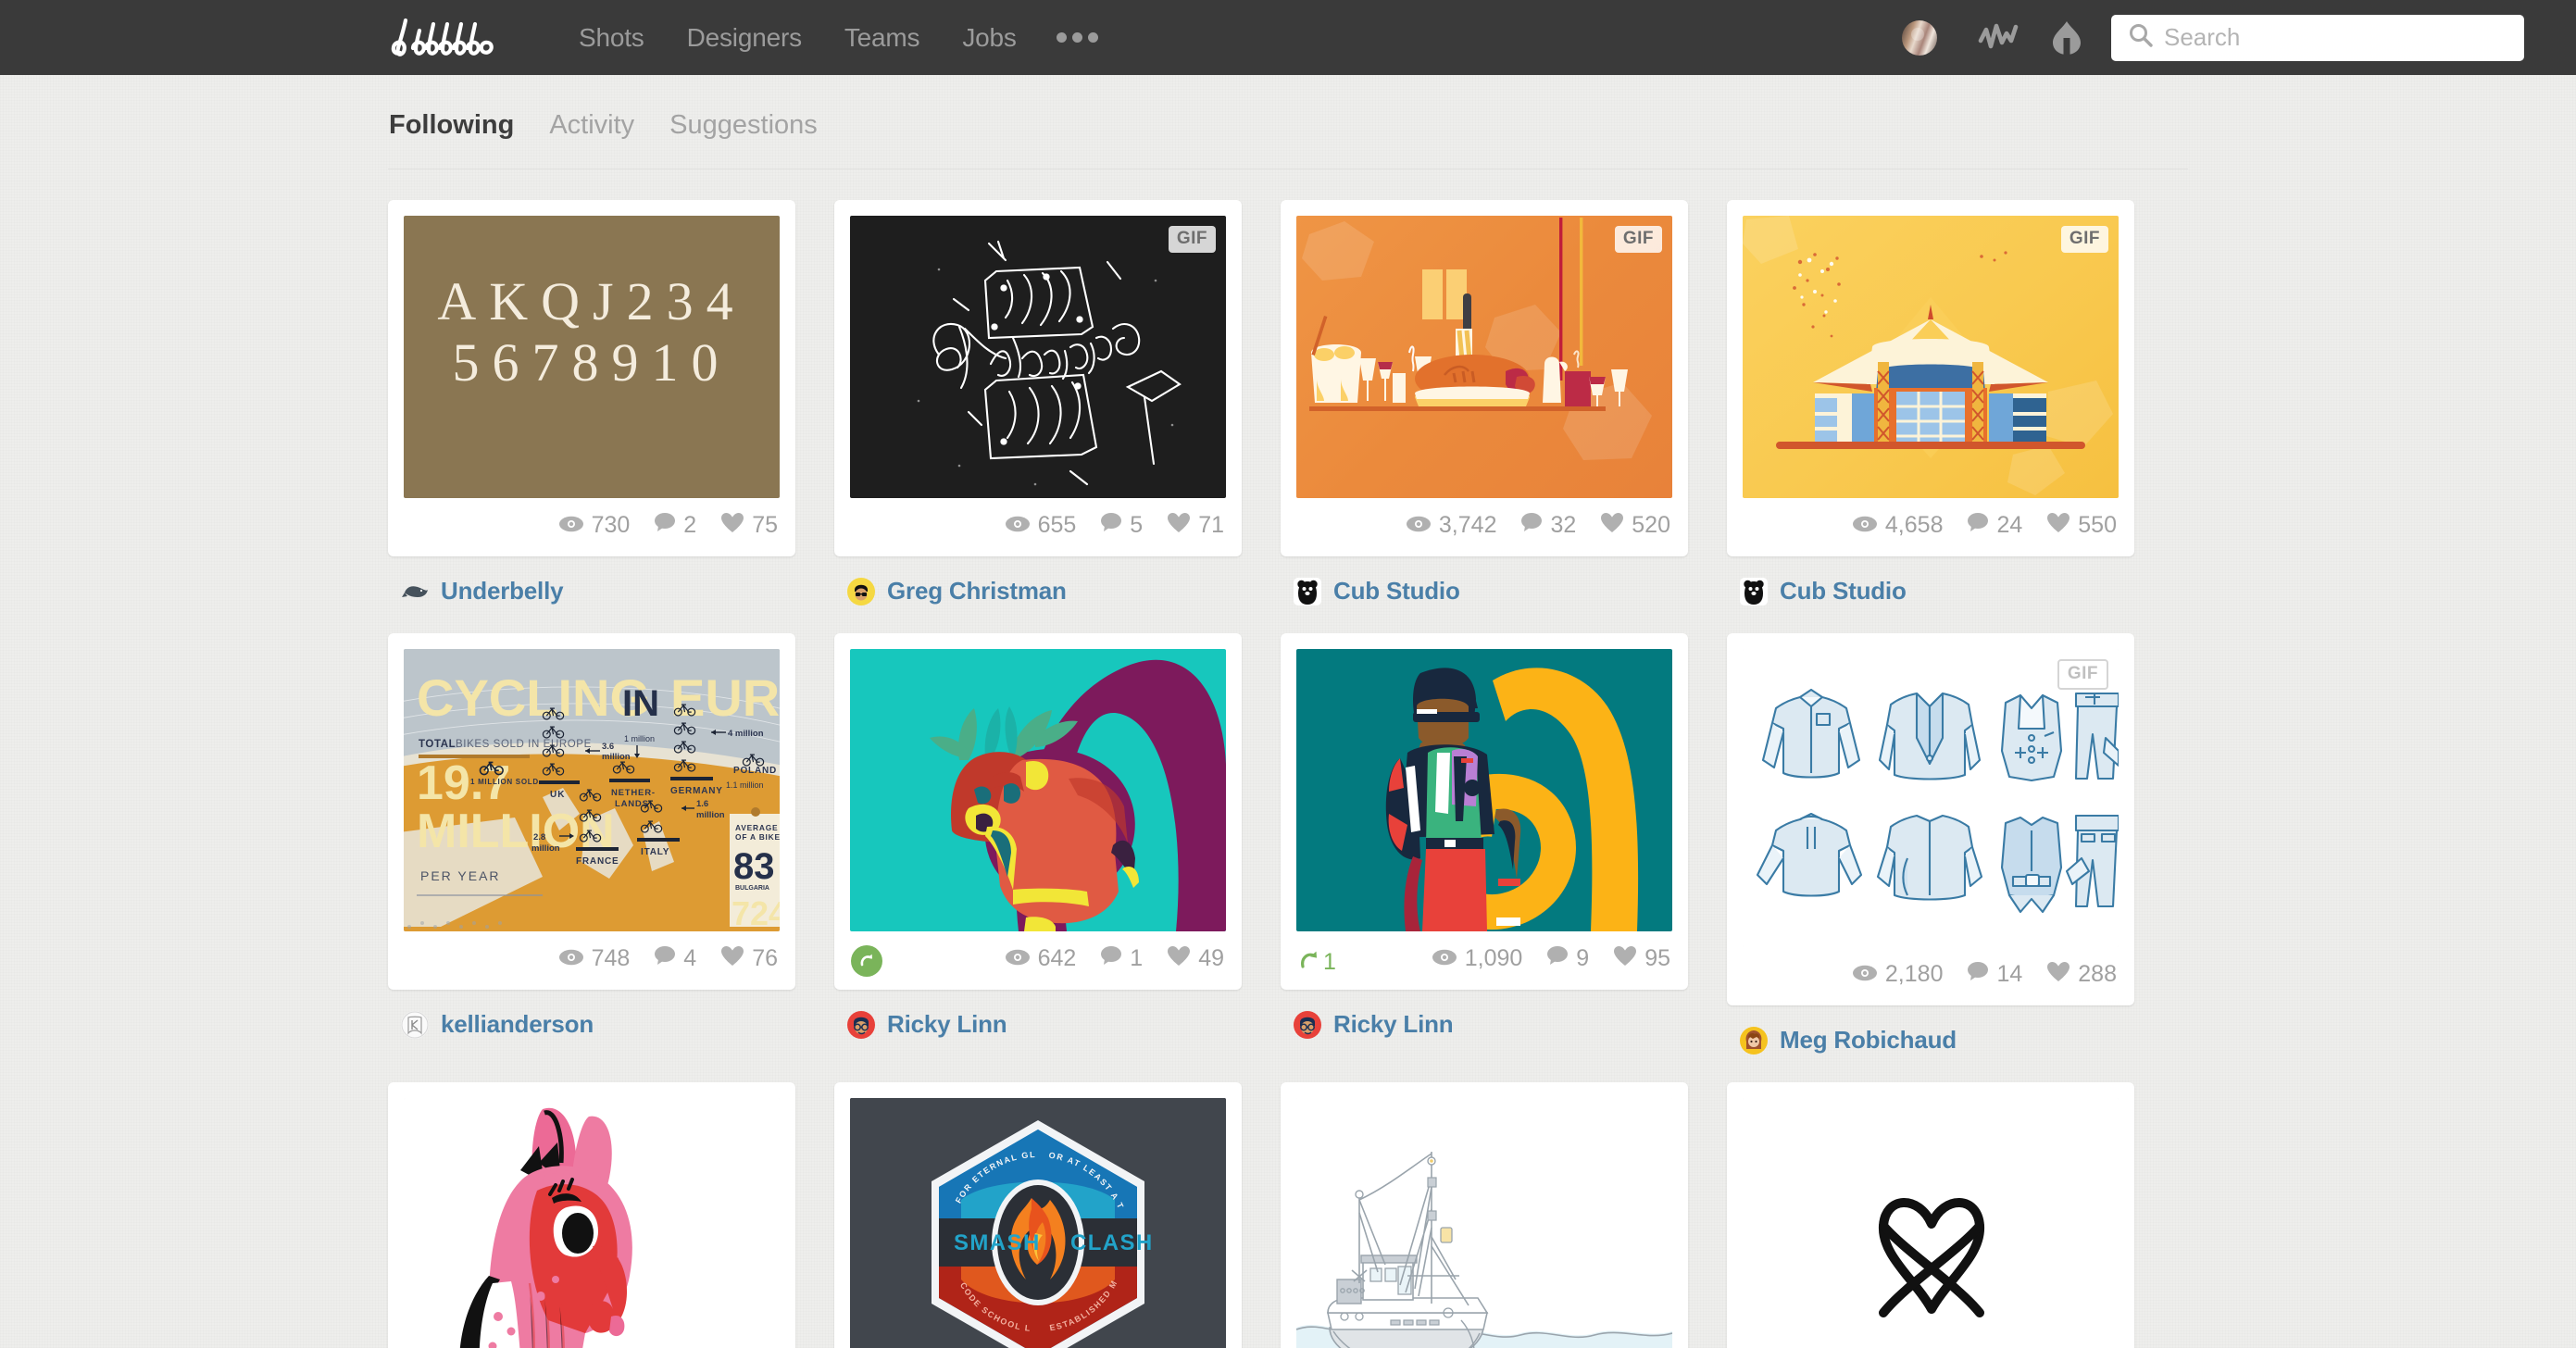 This screenshot has width=2576, height=1348. I want to click on views-count: 3,742, so click(1468, 525).